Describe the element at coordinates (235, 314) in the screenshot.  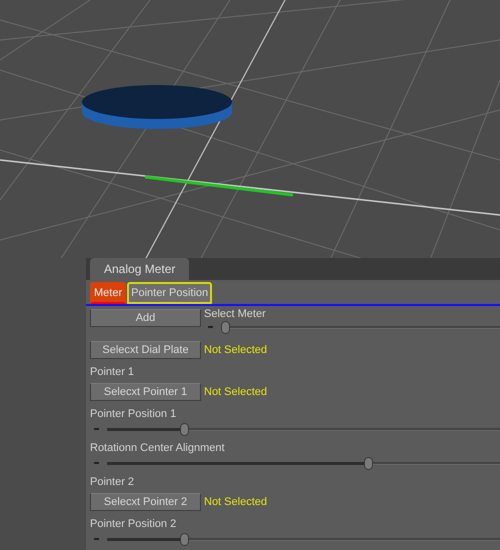
I see `field-label: Select Meter` at that location.